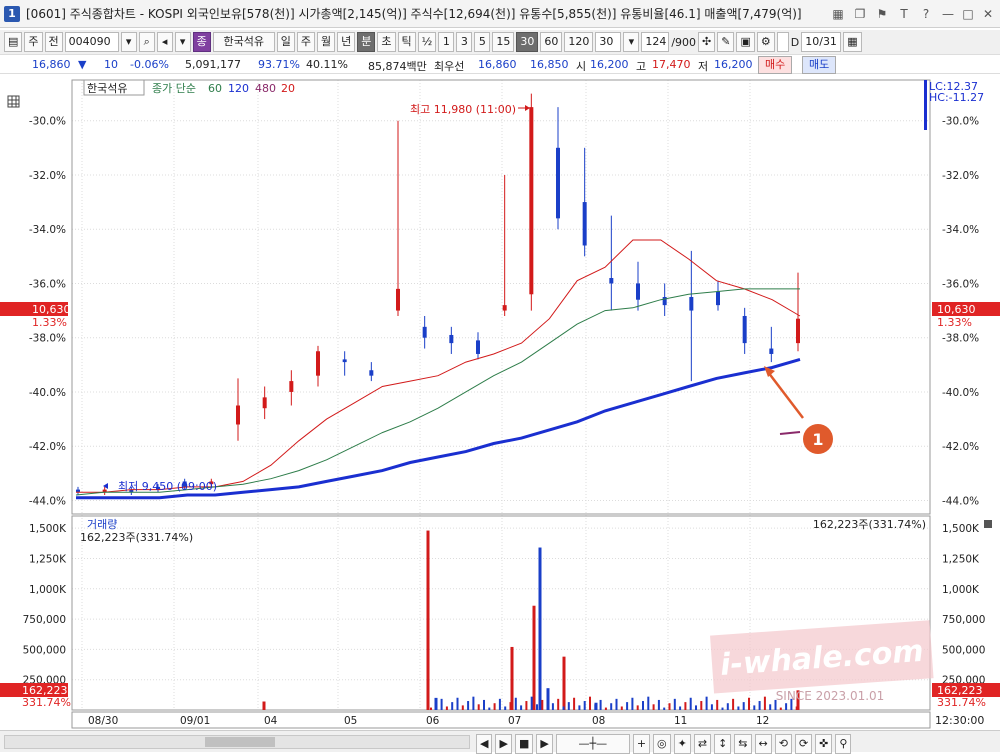  I want to click on tool-icon-4: ↕, so click(723, 744).